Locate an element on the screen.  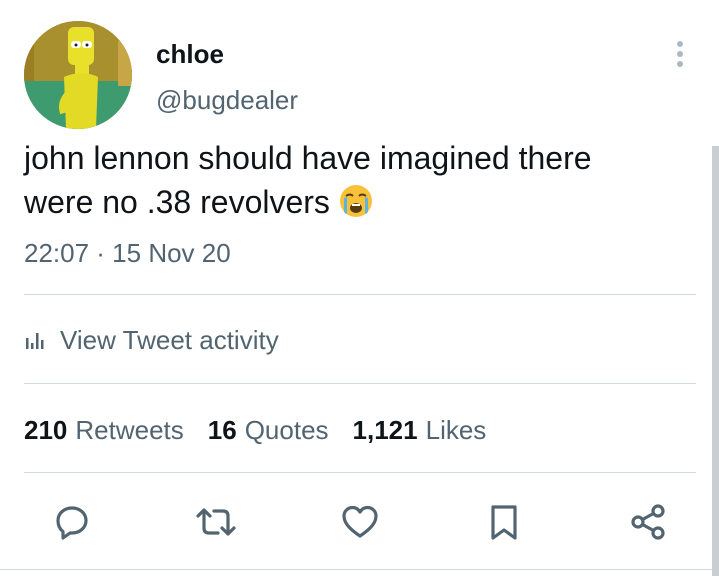
loudly-crying-face-emoji-icon is located at coordinates (356, 201).